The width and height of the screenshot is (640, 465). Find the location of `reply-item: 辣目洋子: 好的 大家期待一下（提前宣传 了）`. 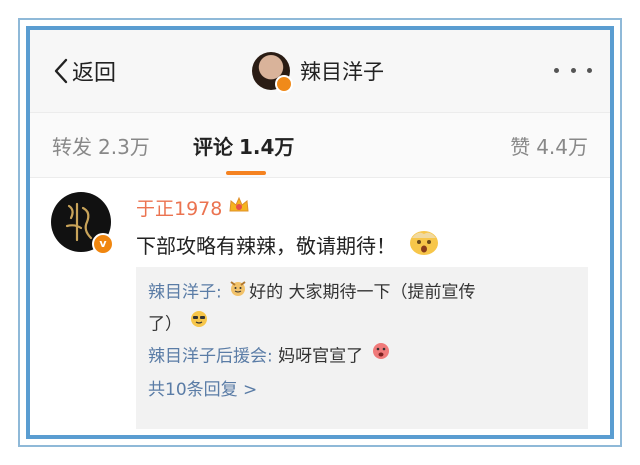

reply-item: 辣目洋子: 好的 大家期待一下（提前宣传 了） is located at coordinates (363, 308).